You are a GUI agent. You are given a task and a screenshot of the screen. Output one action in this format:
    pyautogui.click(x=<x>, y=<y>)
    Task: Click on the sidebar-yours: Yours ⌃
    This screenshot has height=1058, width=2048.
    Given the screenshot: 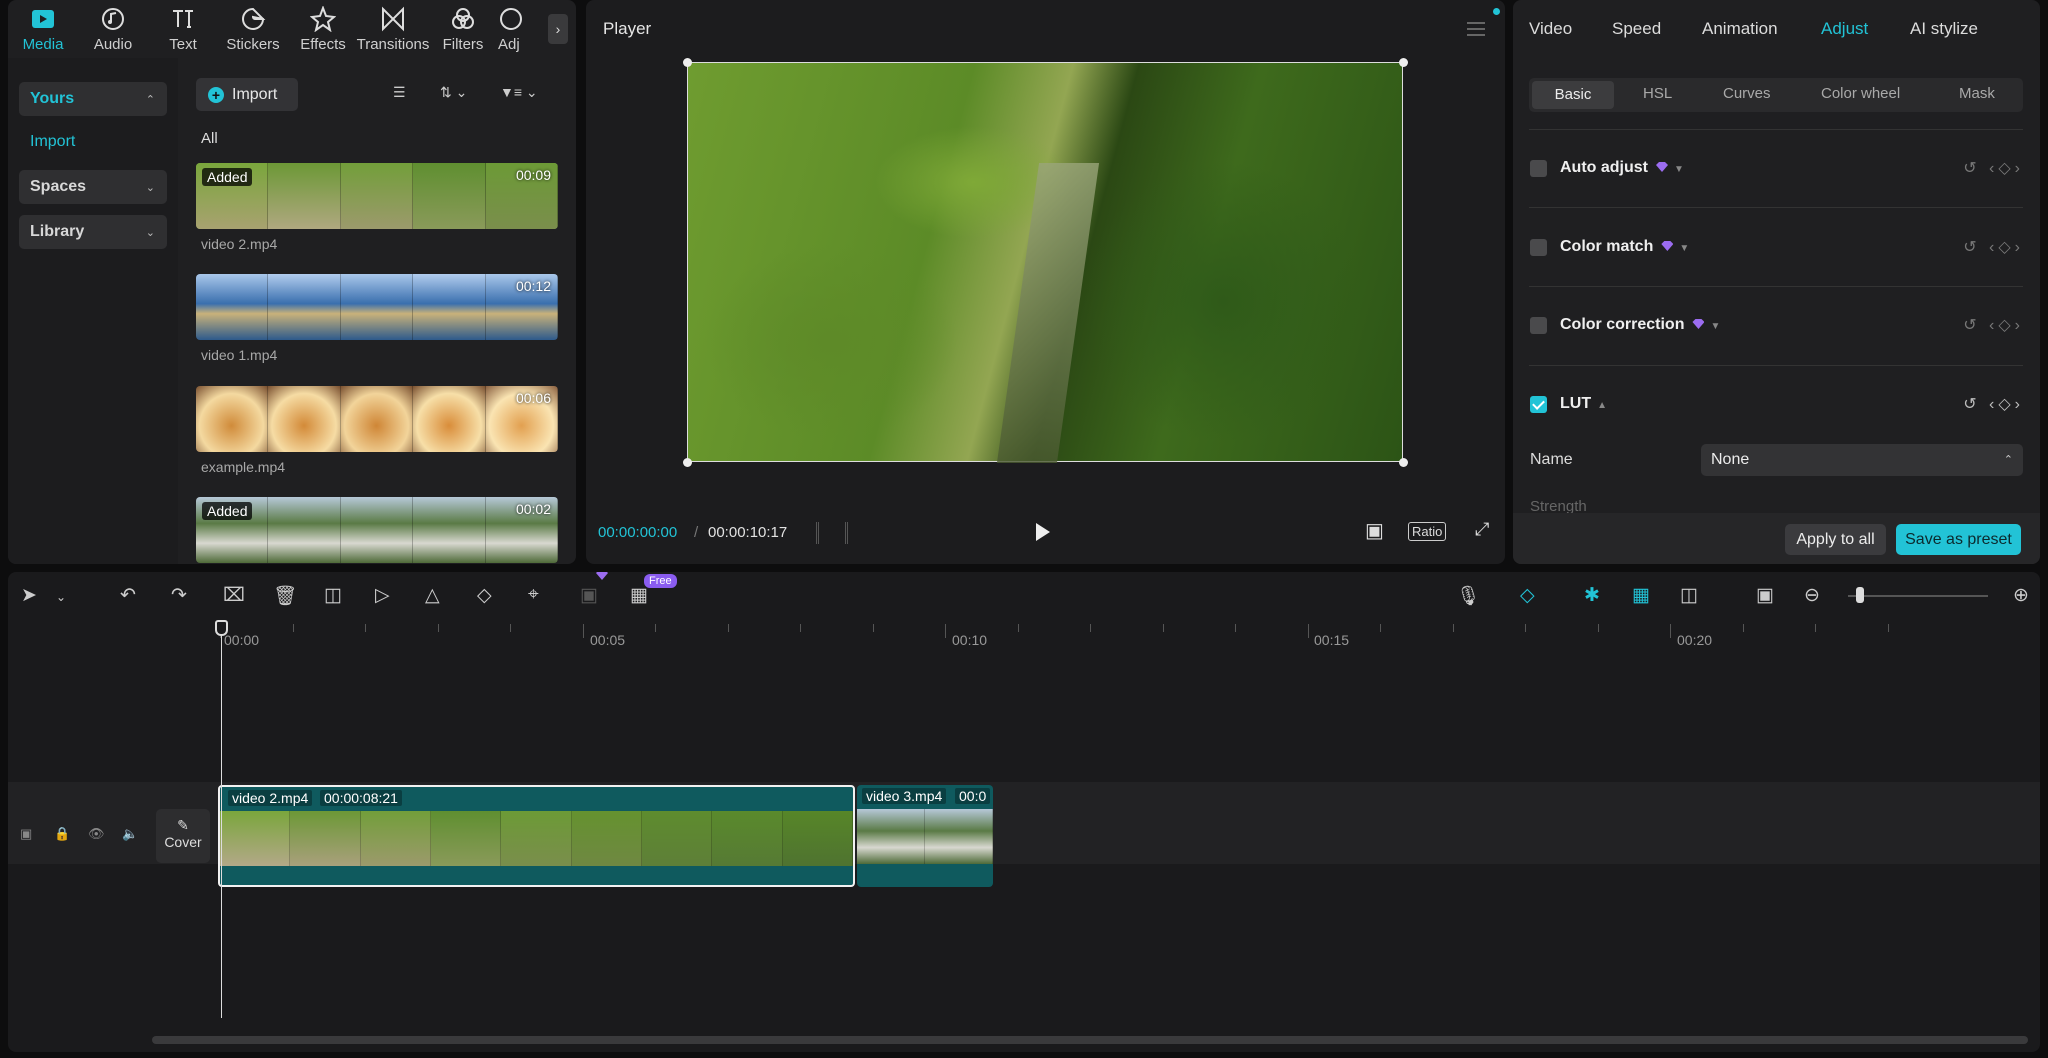 What is the action you would take?
    pyautogui.click(x=93, y=99)
    